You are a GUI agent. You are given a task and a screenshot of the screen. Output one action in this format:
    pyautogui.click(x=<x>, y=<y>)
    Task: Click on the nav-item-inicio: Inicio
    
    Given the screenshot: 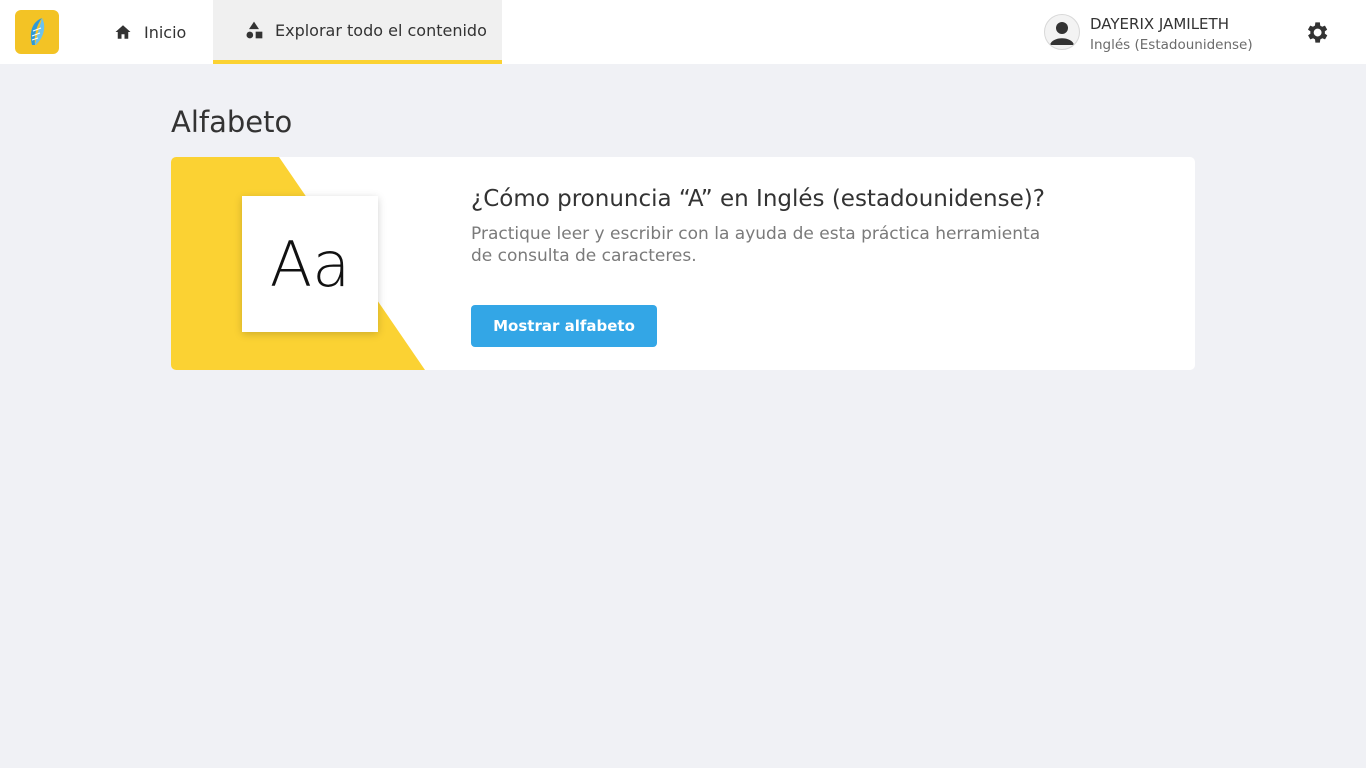 What is the action you would take?
    pyautogui.click(x=154, y=32)
    